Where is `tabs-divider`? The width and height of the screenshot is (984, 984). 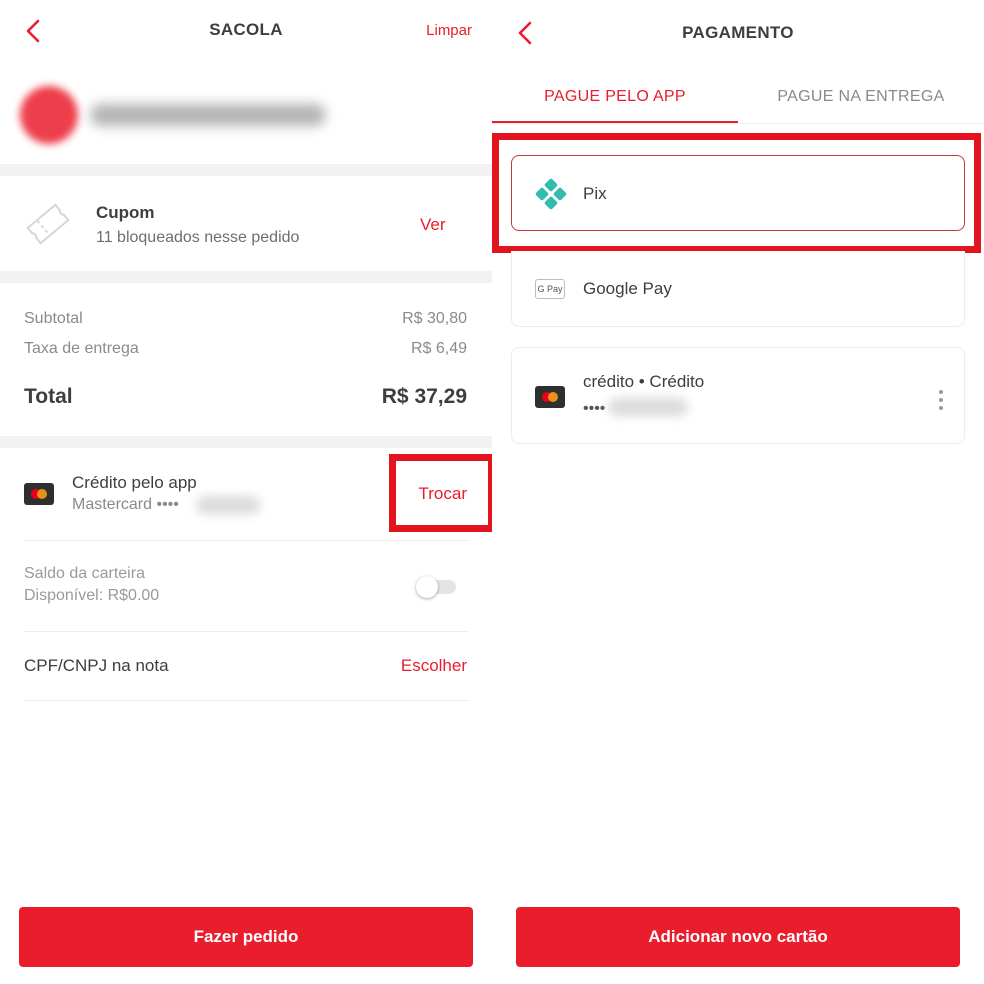
tabs-divider is located at coordinates (738, 123).